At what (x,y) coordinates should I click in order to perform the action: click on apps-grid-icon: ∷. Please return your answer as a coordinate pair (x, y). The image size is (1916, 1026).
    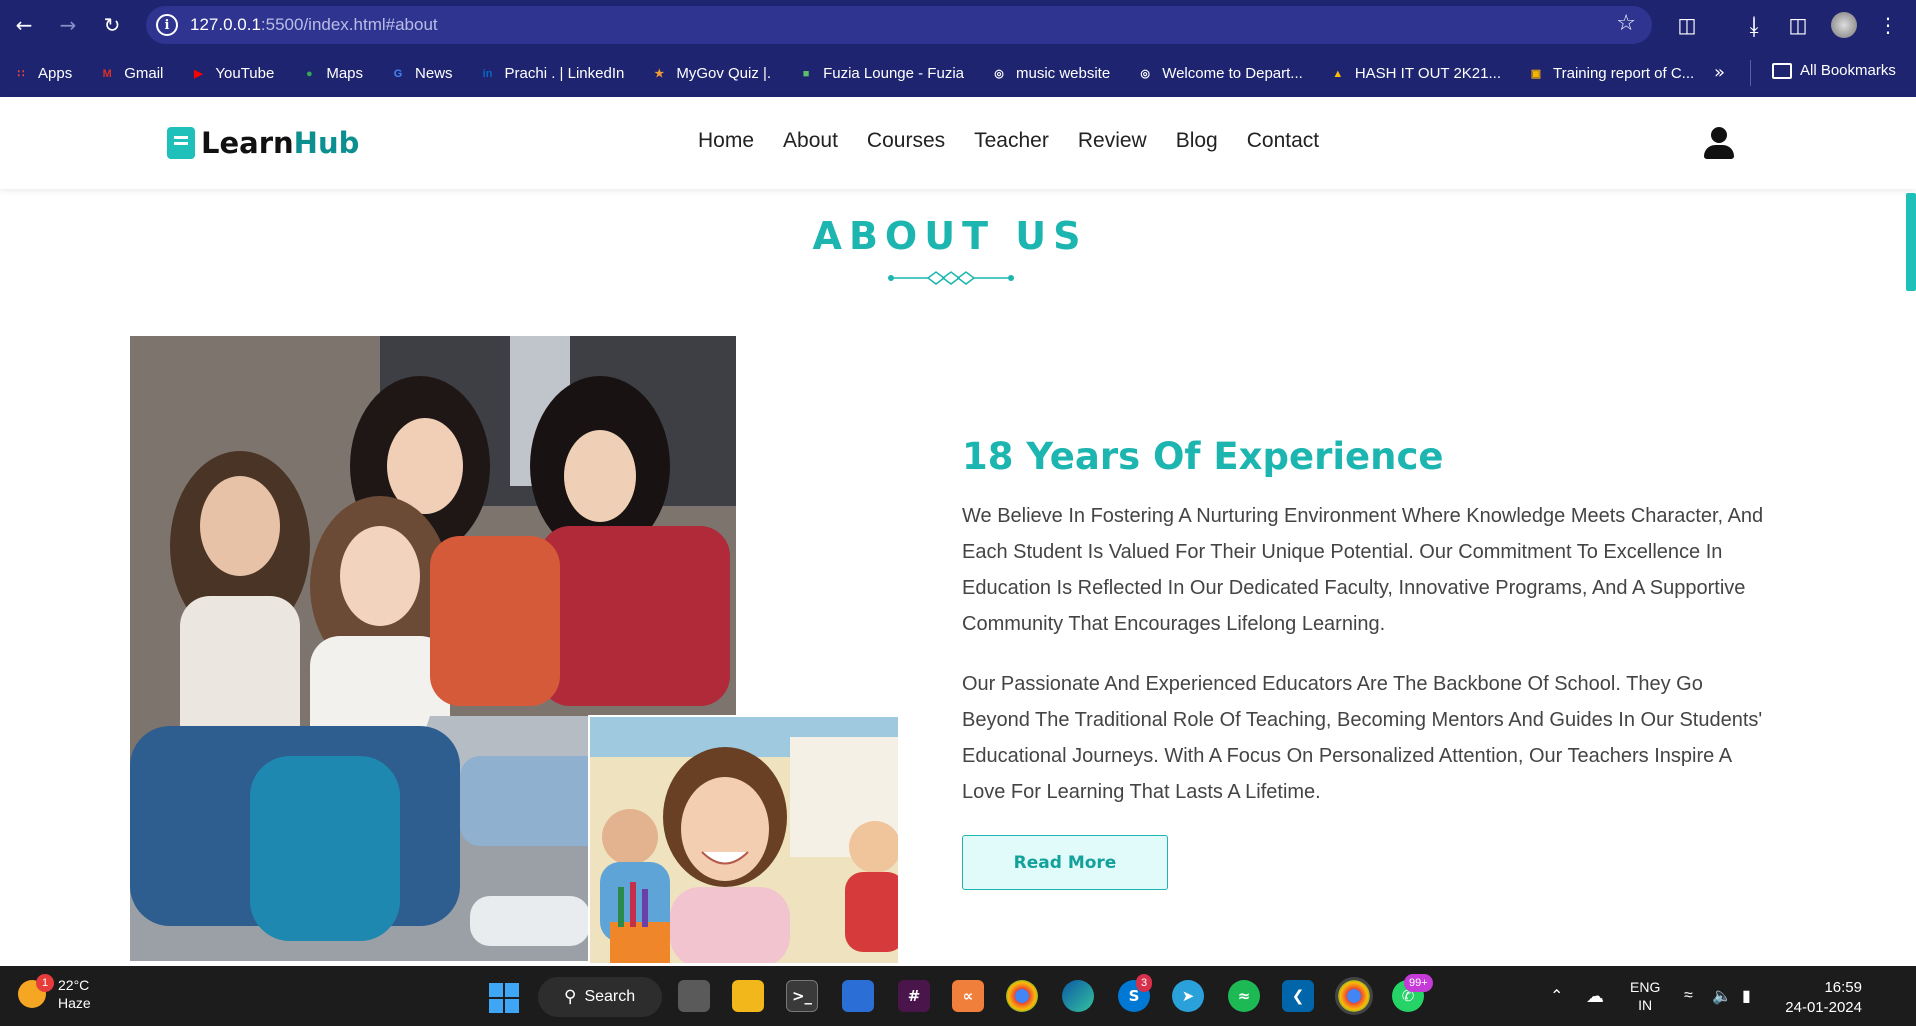
    Looking at the image, I should click on (21, 74).